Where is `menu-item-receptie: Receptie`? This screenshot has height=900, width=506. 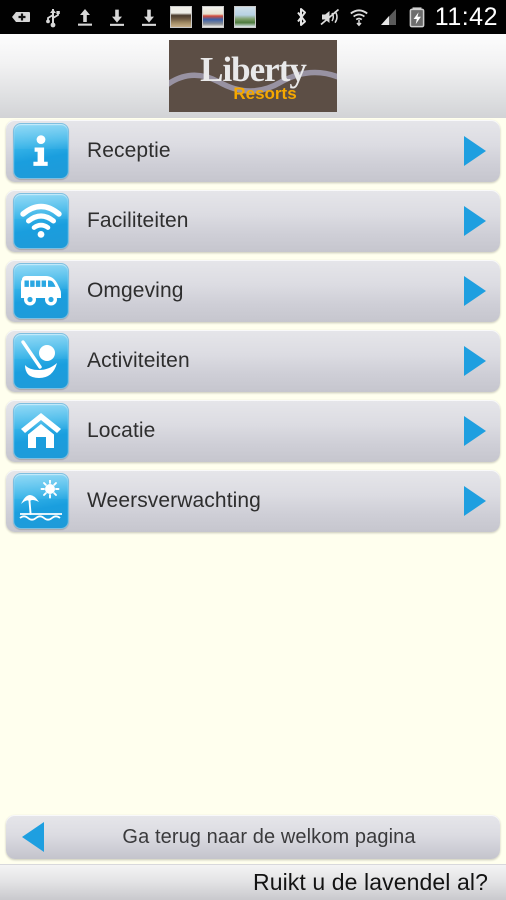
menu-item-receptie: Receptie is located at coordinates (253, 151).